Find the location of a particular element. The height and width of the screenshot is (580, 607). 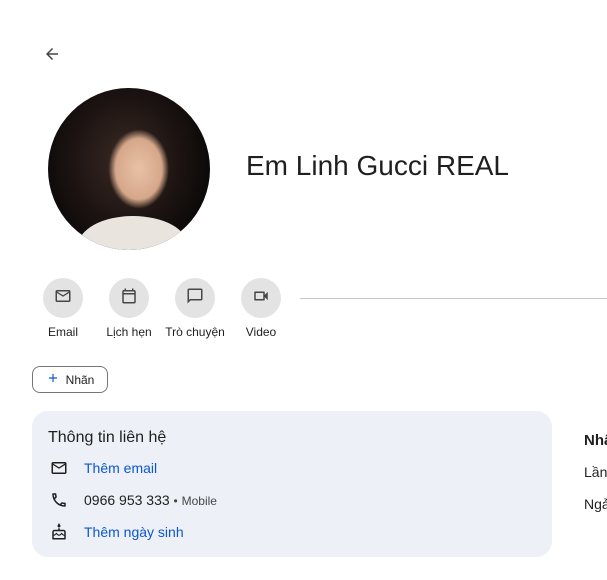

plus-icon is located at coordinates (53, 379).